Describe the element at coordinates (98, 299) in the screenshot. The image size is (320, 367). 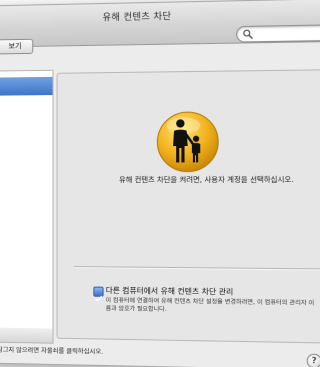
I see `checkmark-icon` at that location.